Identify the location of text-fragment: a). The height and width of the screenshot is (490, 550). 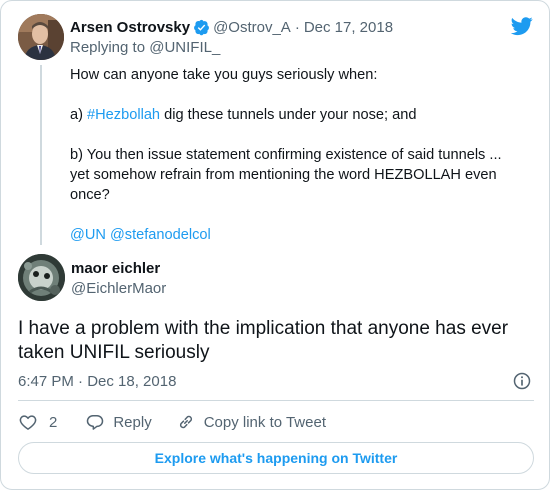
(79, 115).